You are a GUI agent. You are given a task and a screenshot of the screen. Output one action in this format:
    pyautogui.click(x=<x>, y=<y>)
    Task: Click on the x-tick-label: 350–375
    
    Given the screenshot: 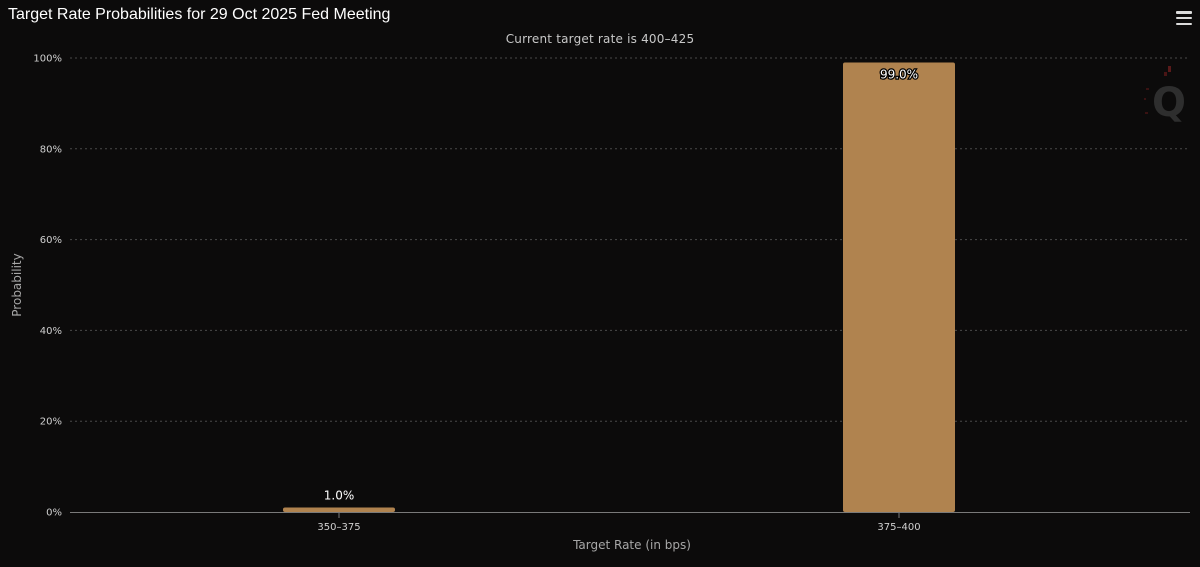 What is the action you would take?
    pyautogui.click(x=338, y=527)
    